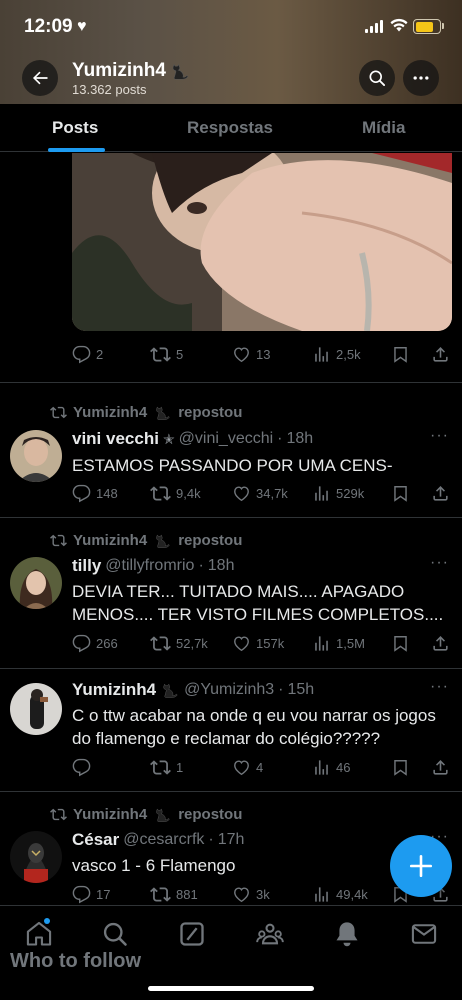 This screenshot has width=462, height=1000. I want to click on home-icon, so click(39, 934).